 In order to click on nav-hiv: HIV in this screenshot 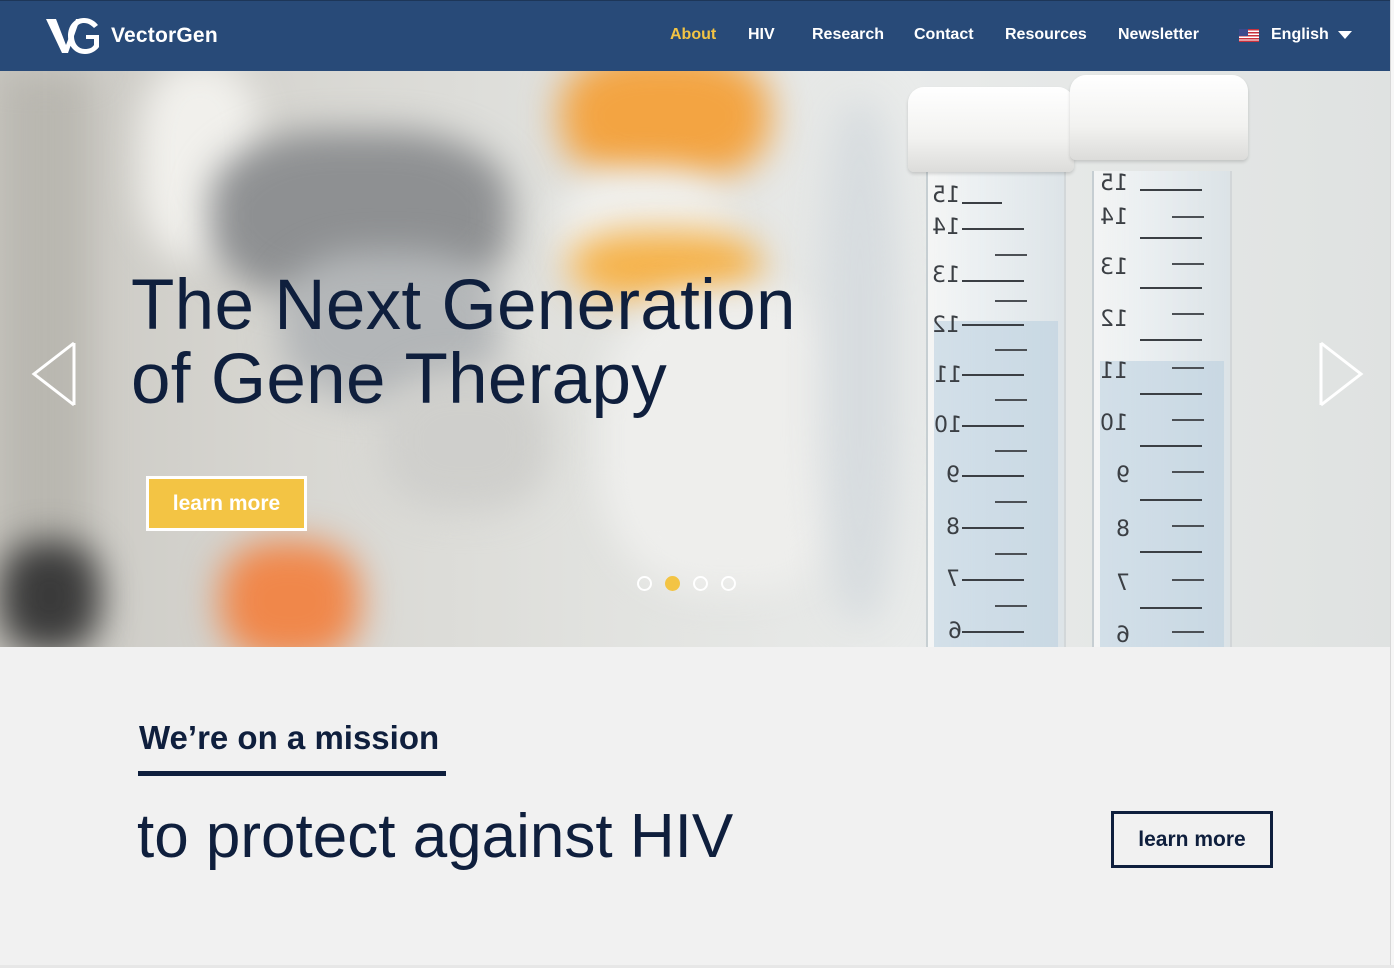, I will do `click(761, 35)`.